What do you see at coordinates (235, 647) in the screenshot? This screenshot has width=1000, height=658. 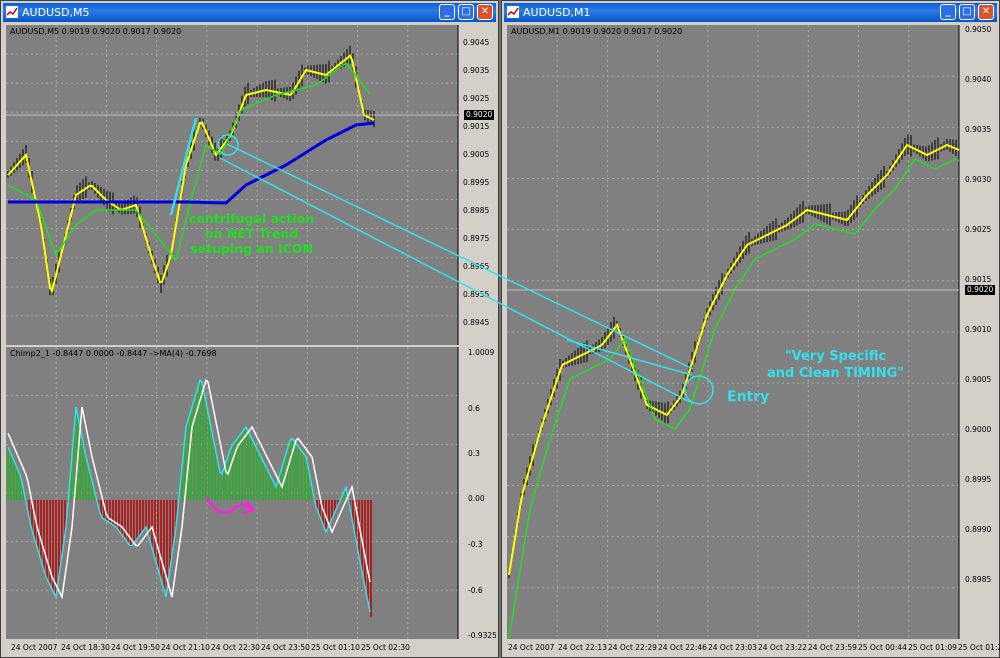 I see `x-tick: 24 Oct 22:30` at bounding box center [235, 647].